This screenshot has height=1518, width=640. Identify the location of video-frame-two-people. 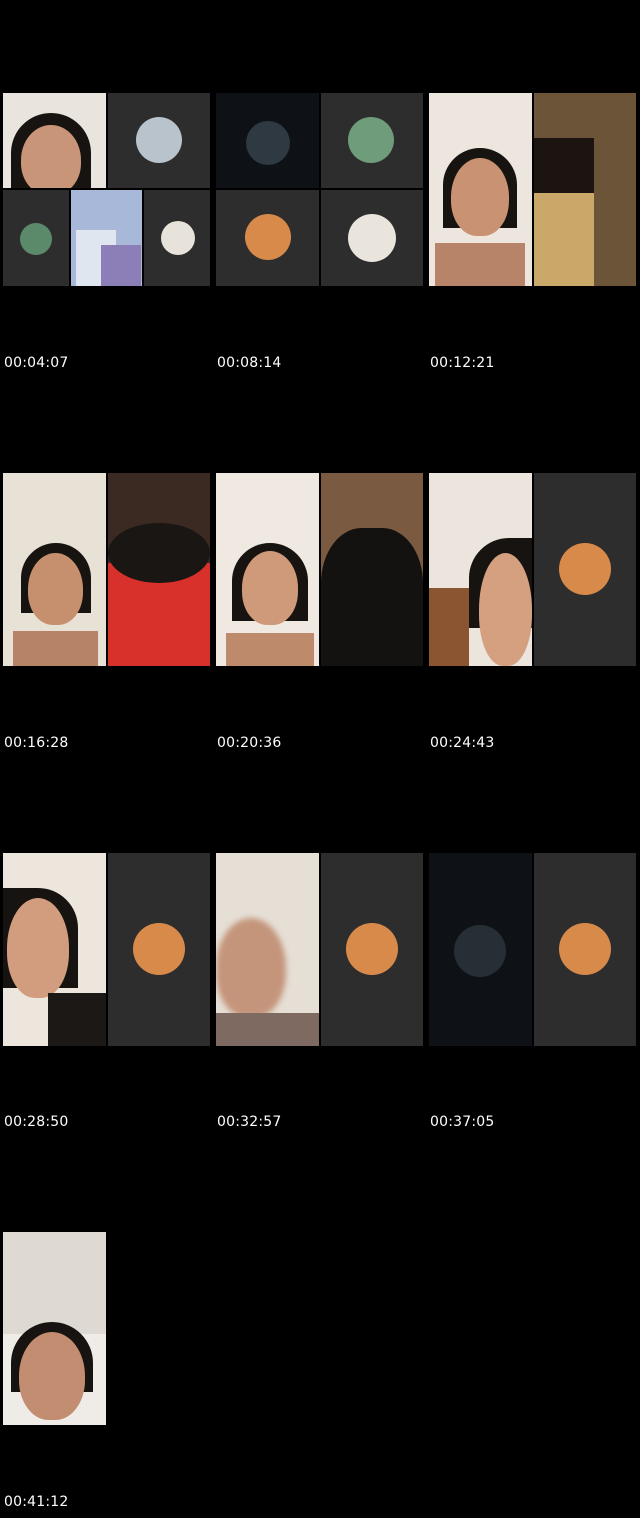
(106, 238).